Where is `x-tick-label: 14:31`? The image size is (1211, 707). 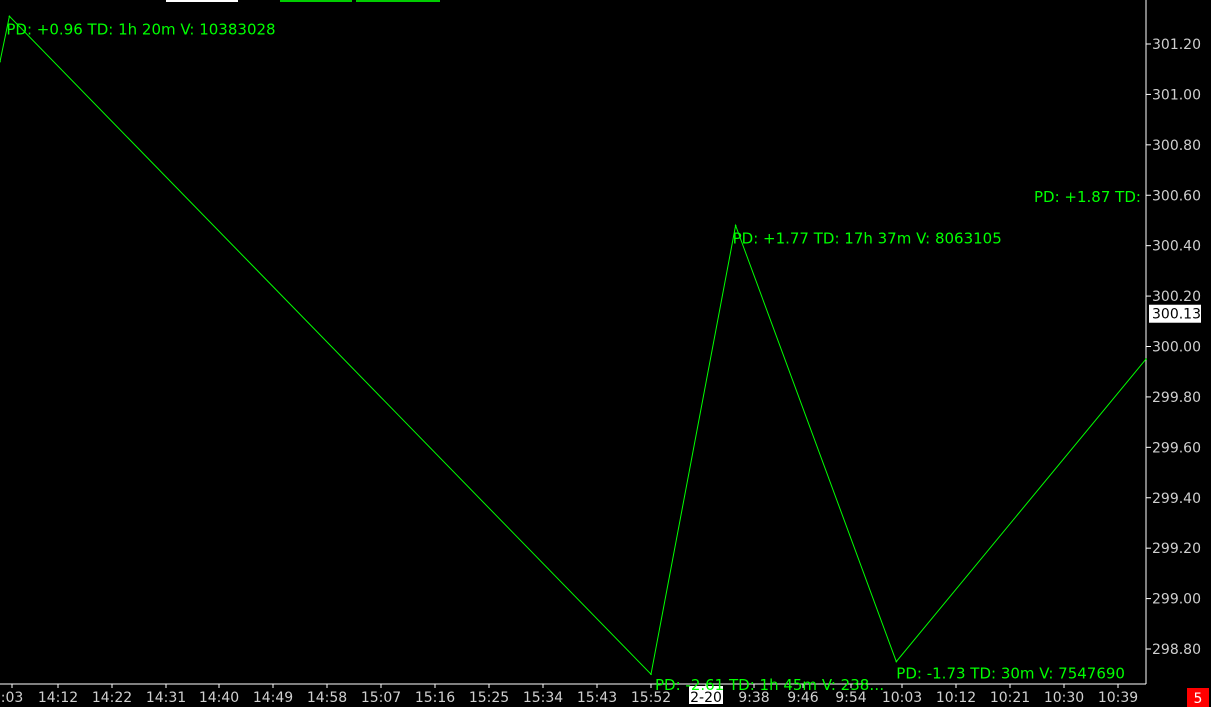
x-tick-label: 14:31 is located at coordinates (166, 698).